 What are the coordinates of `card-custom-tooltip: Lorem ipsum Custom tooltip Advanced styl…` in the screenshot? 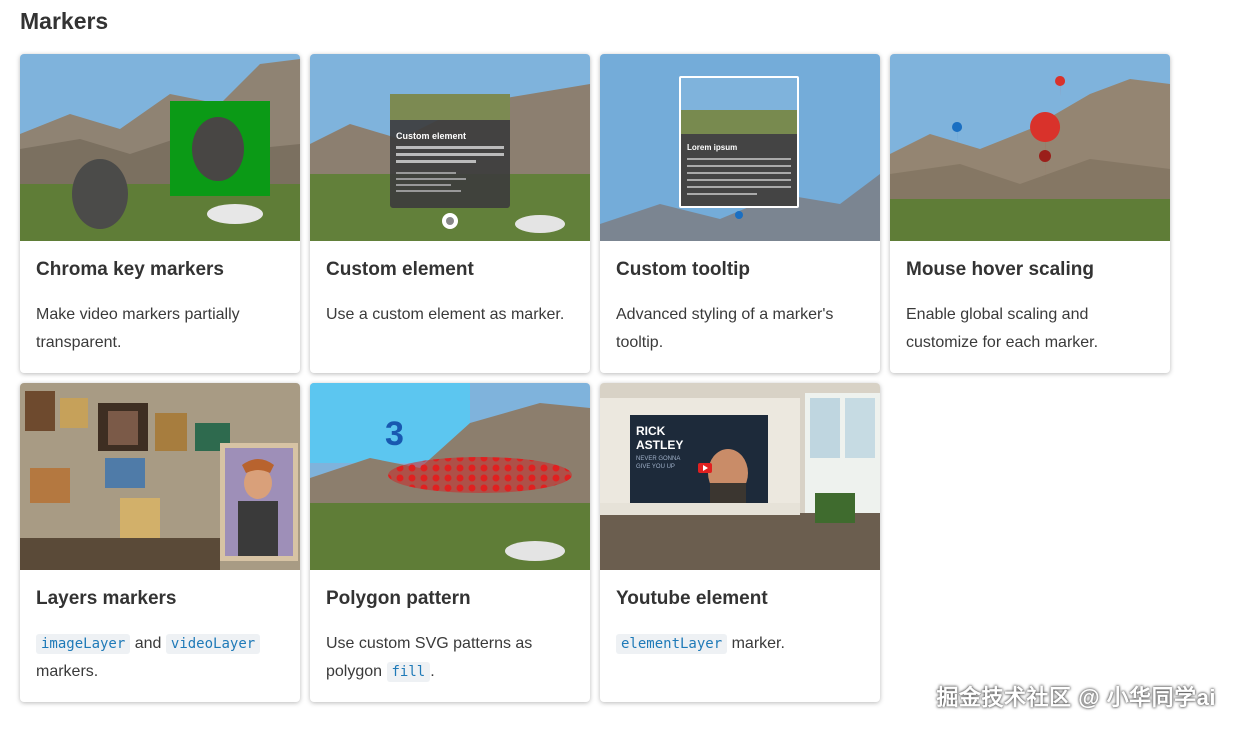 It's located at (740, 213).